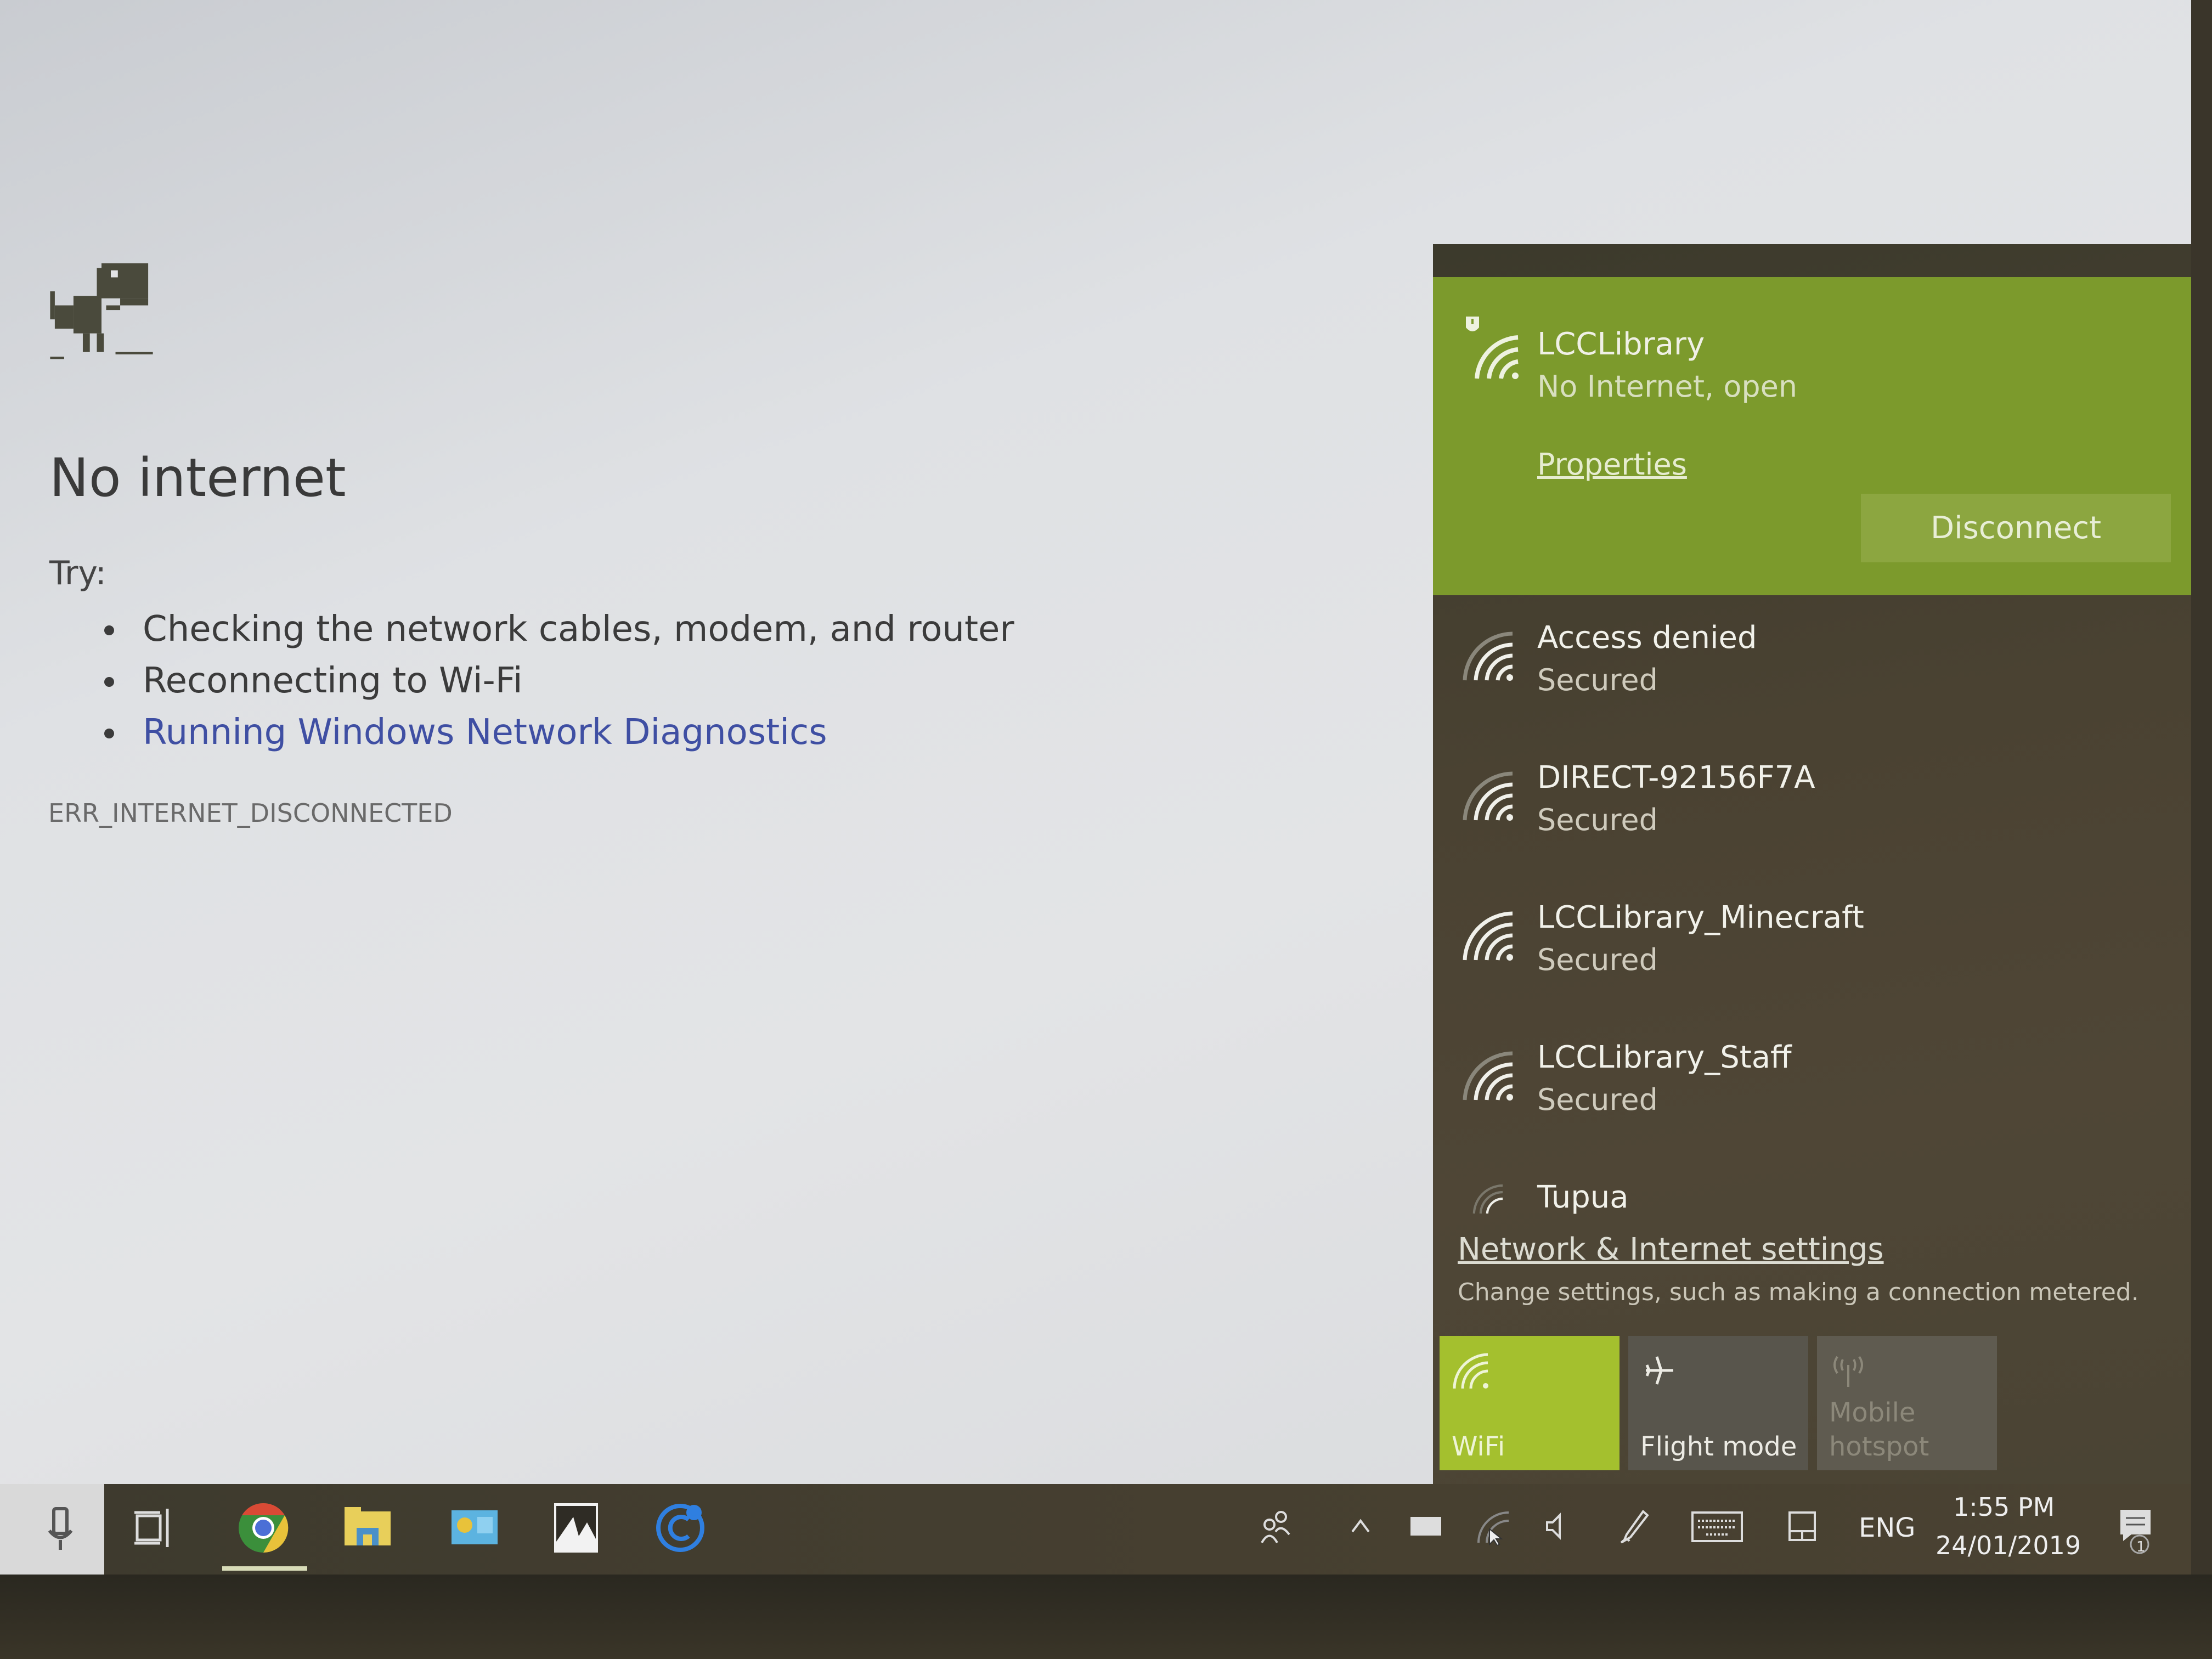 This screenshot has height=1659, width=2212. What do you see at coordinates (1802, 1526) in the screenshot?
I see `touchpad-icon` at bounding box center [1802, 1526].